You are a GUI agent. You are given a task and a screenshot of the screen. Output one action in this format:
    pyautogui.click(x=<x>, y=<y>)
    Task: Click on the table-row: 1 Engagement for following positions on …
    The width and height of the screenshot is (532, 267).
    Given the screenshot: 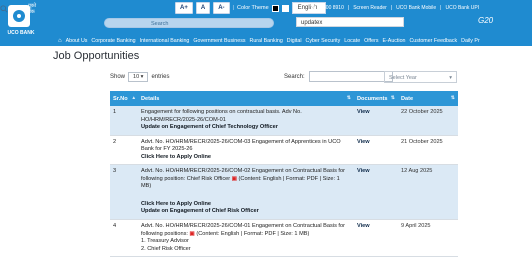 What is the action you would take?
    pyautogui.click(x=284, y=121)
    